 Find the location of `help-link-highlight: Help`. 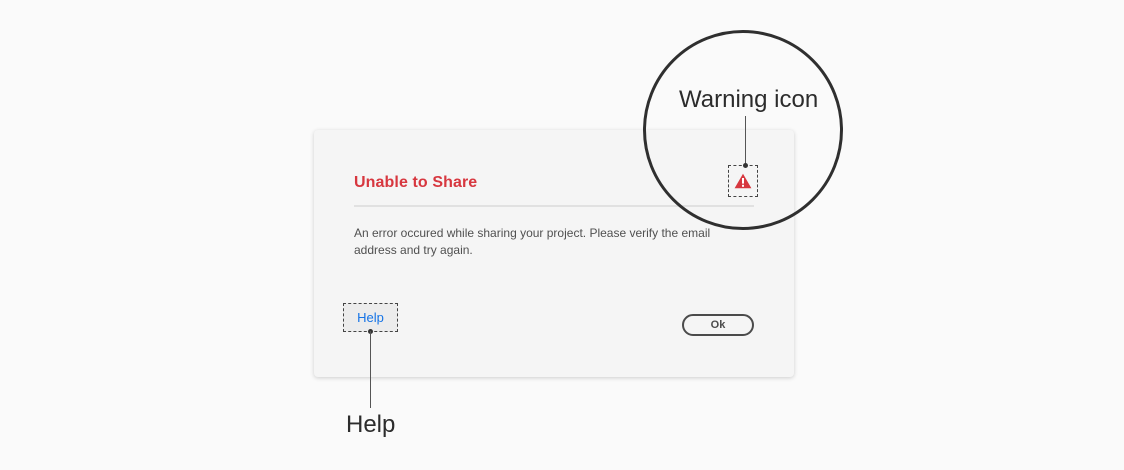

help-link-highlight: Help is located at coordinates (370, 317).